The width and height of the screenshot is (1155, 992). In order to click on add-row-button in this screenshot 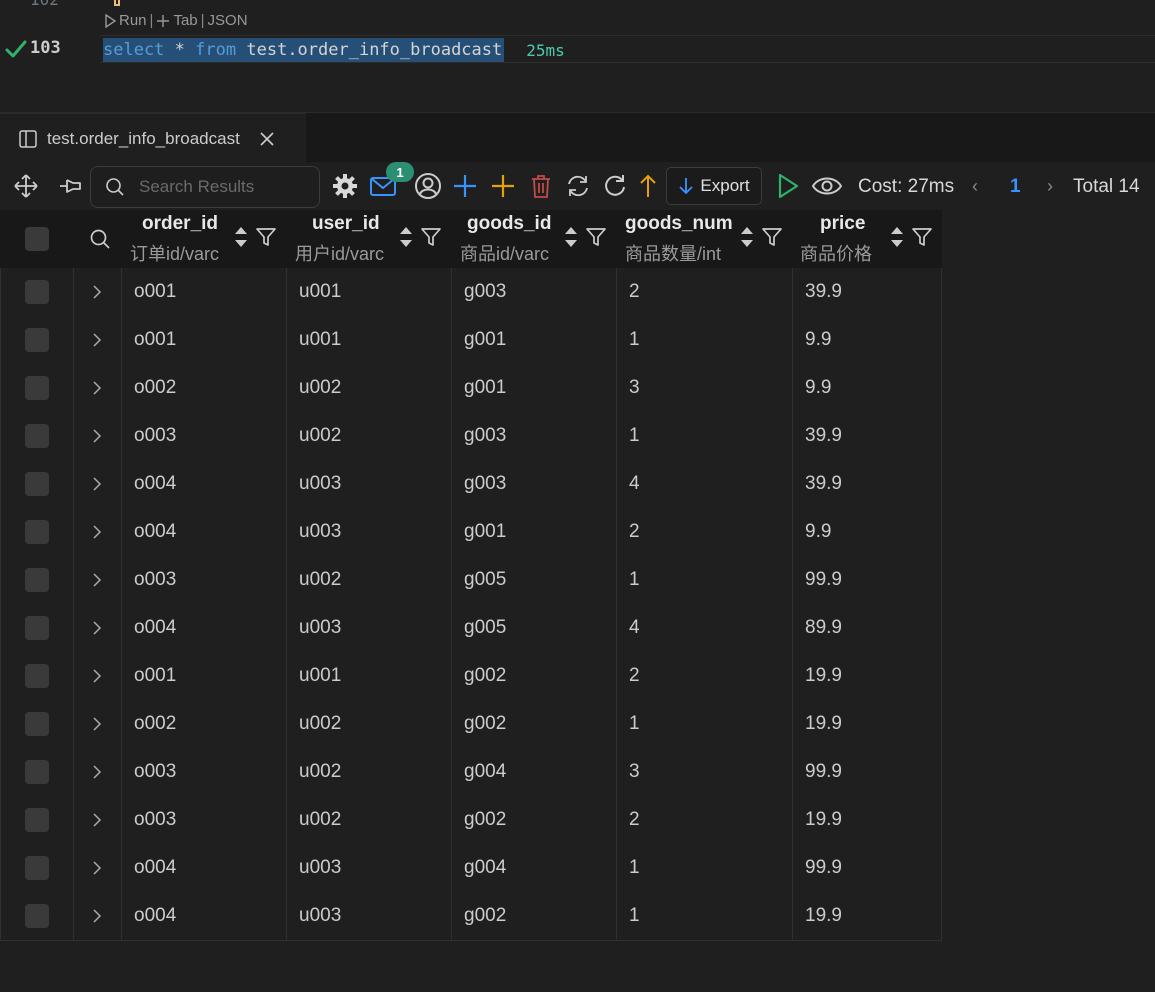, I will do `click(465, 186)`.